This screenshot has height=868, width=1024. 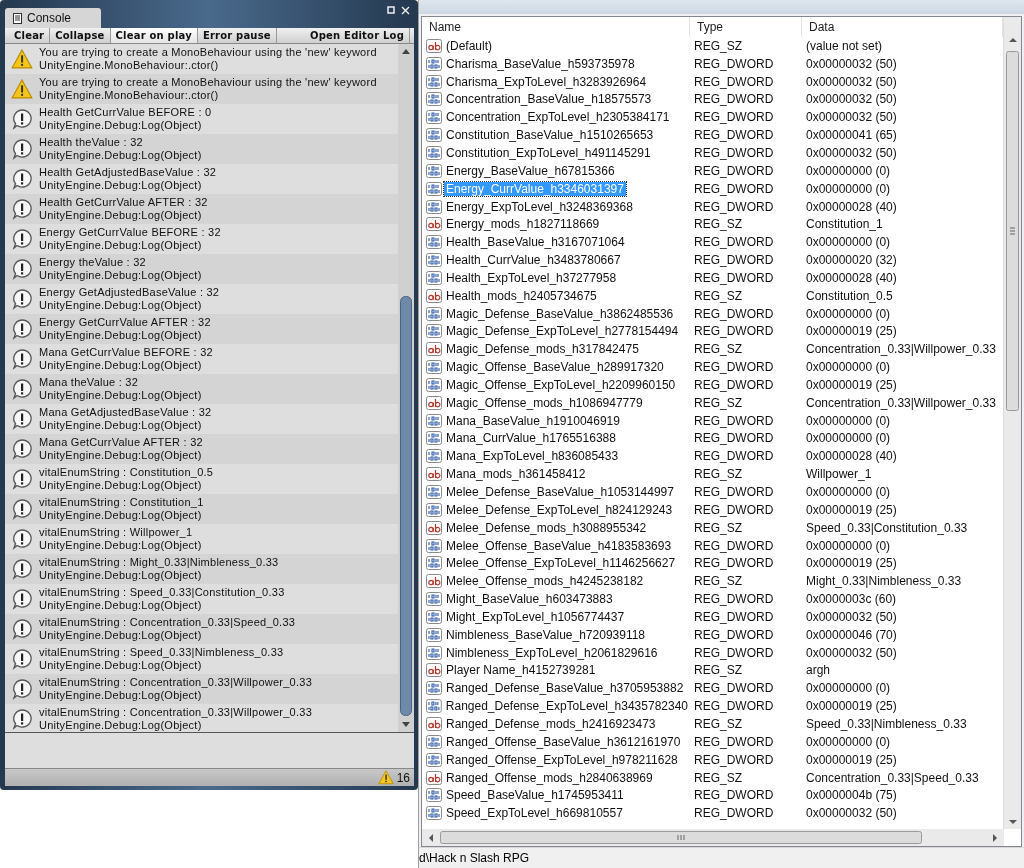 What do you see at coordinates (531, 438) in the screenshot?
I see `value-name: Mana_CurrValue_h1765516388` at bounding box center [531, 438].